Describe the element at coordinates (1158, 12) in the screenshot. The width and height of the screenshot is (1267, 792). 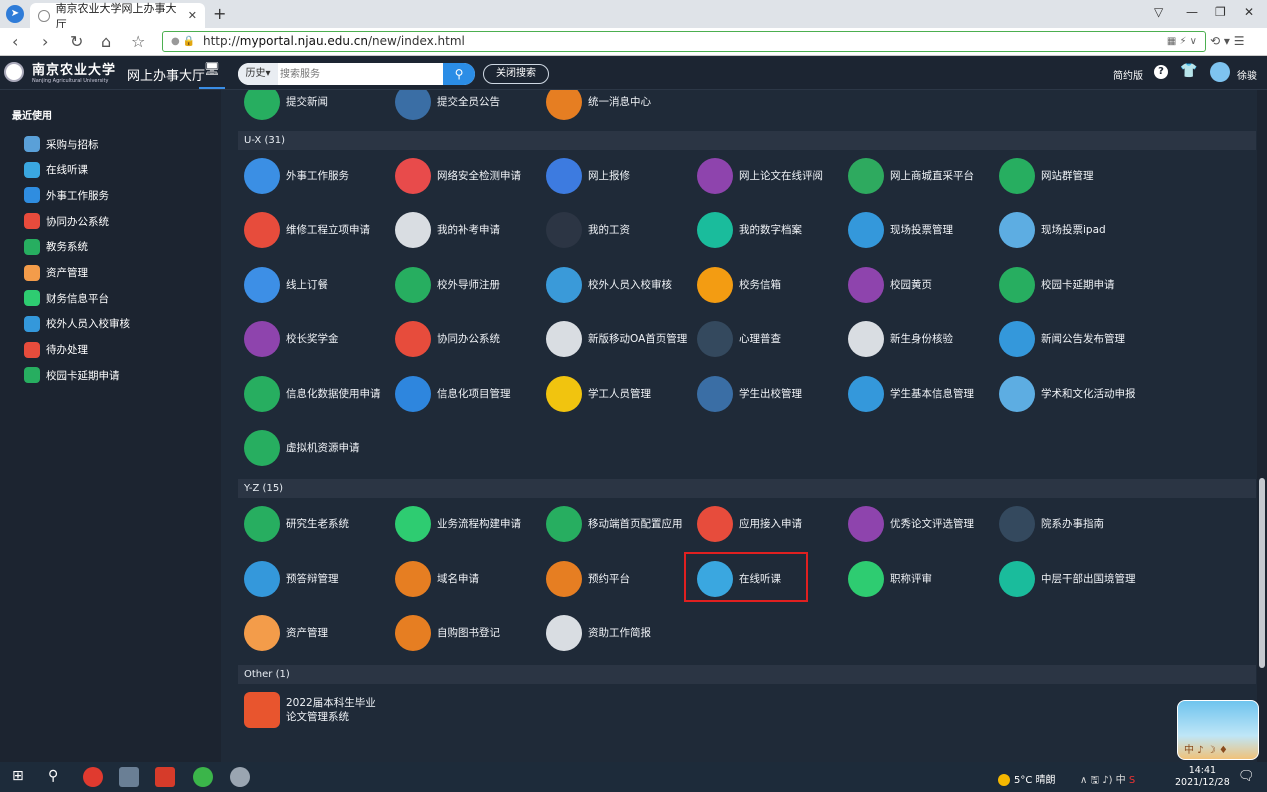
I see `pin-icon: ▽` at that location.